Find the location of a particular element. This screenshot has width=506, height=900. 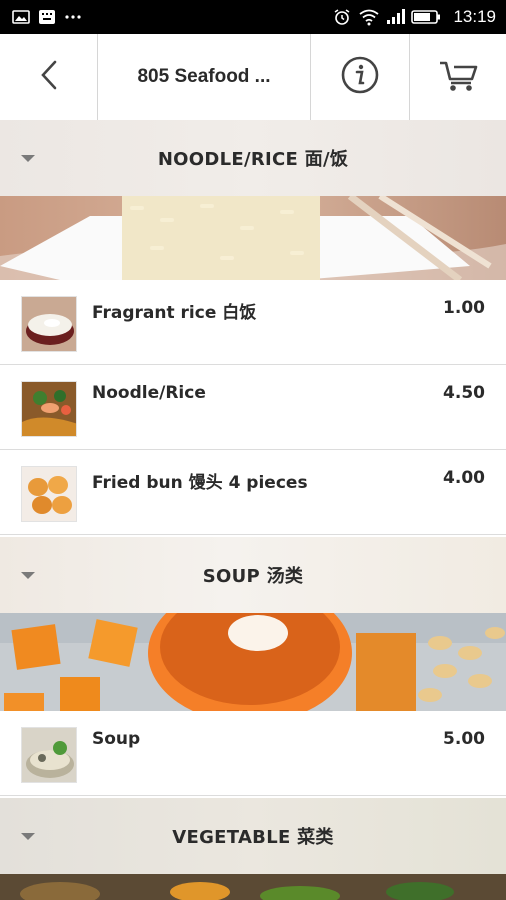

category-label: NOODLE/RICE 面/饭 is located at coordinates (253, 159).